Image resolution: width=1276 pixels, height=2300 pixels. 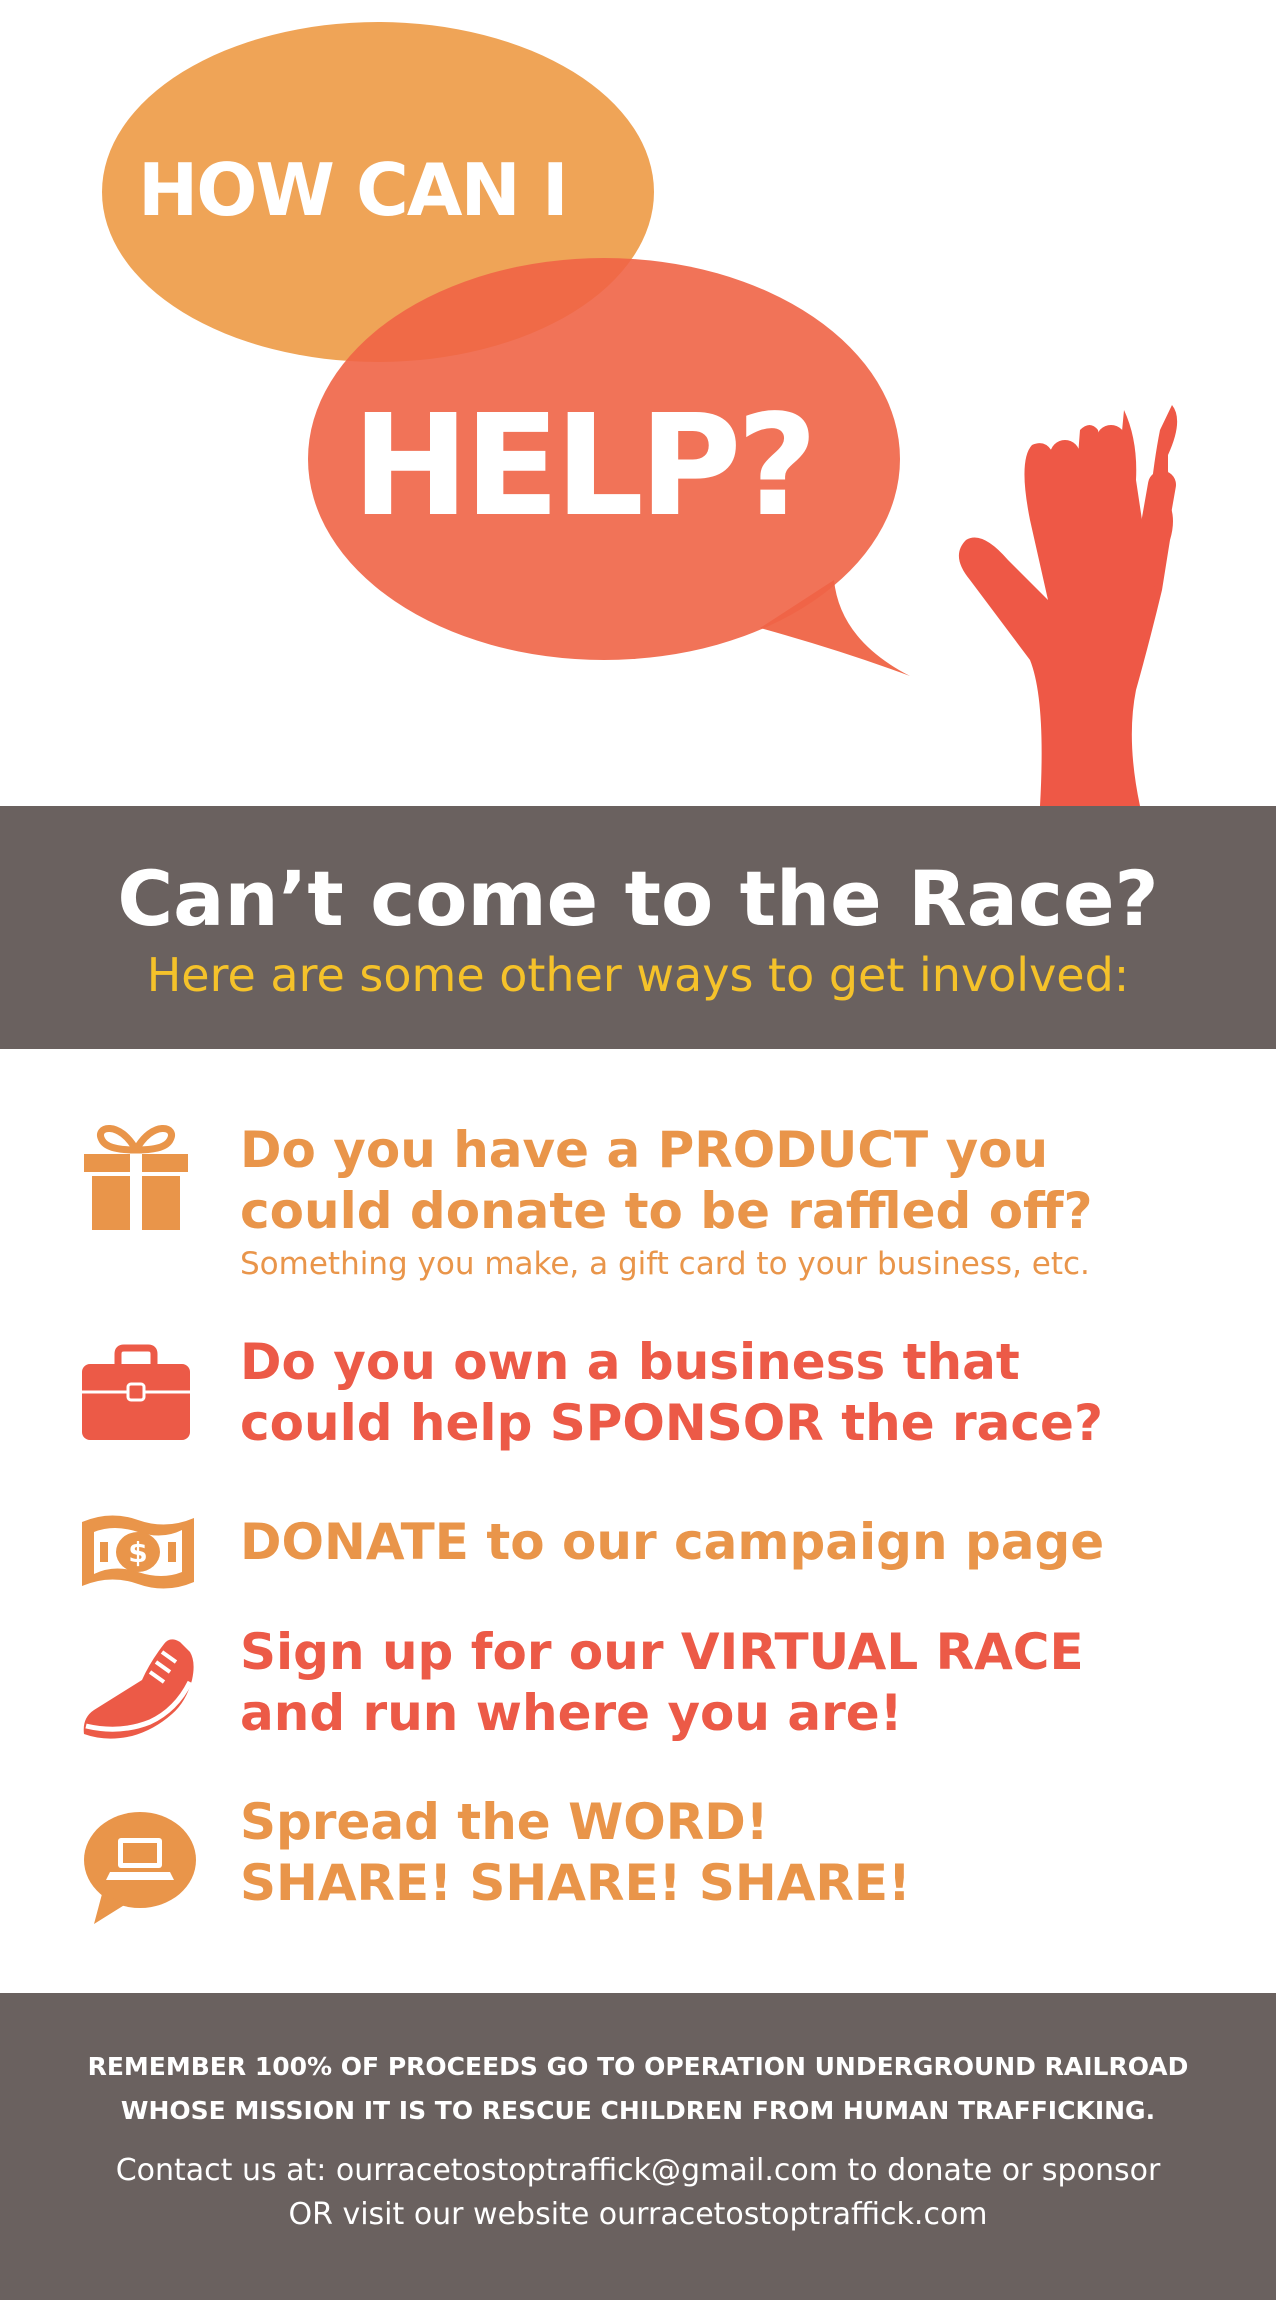 What do you see at coordinates (140, 1868) in the screenshot?
I see `laptop-chat-icon` at bounding box center [140, 1868].